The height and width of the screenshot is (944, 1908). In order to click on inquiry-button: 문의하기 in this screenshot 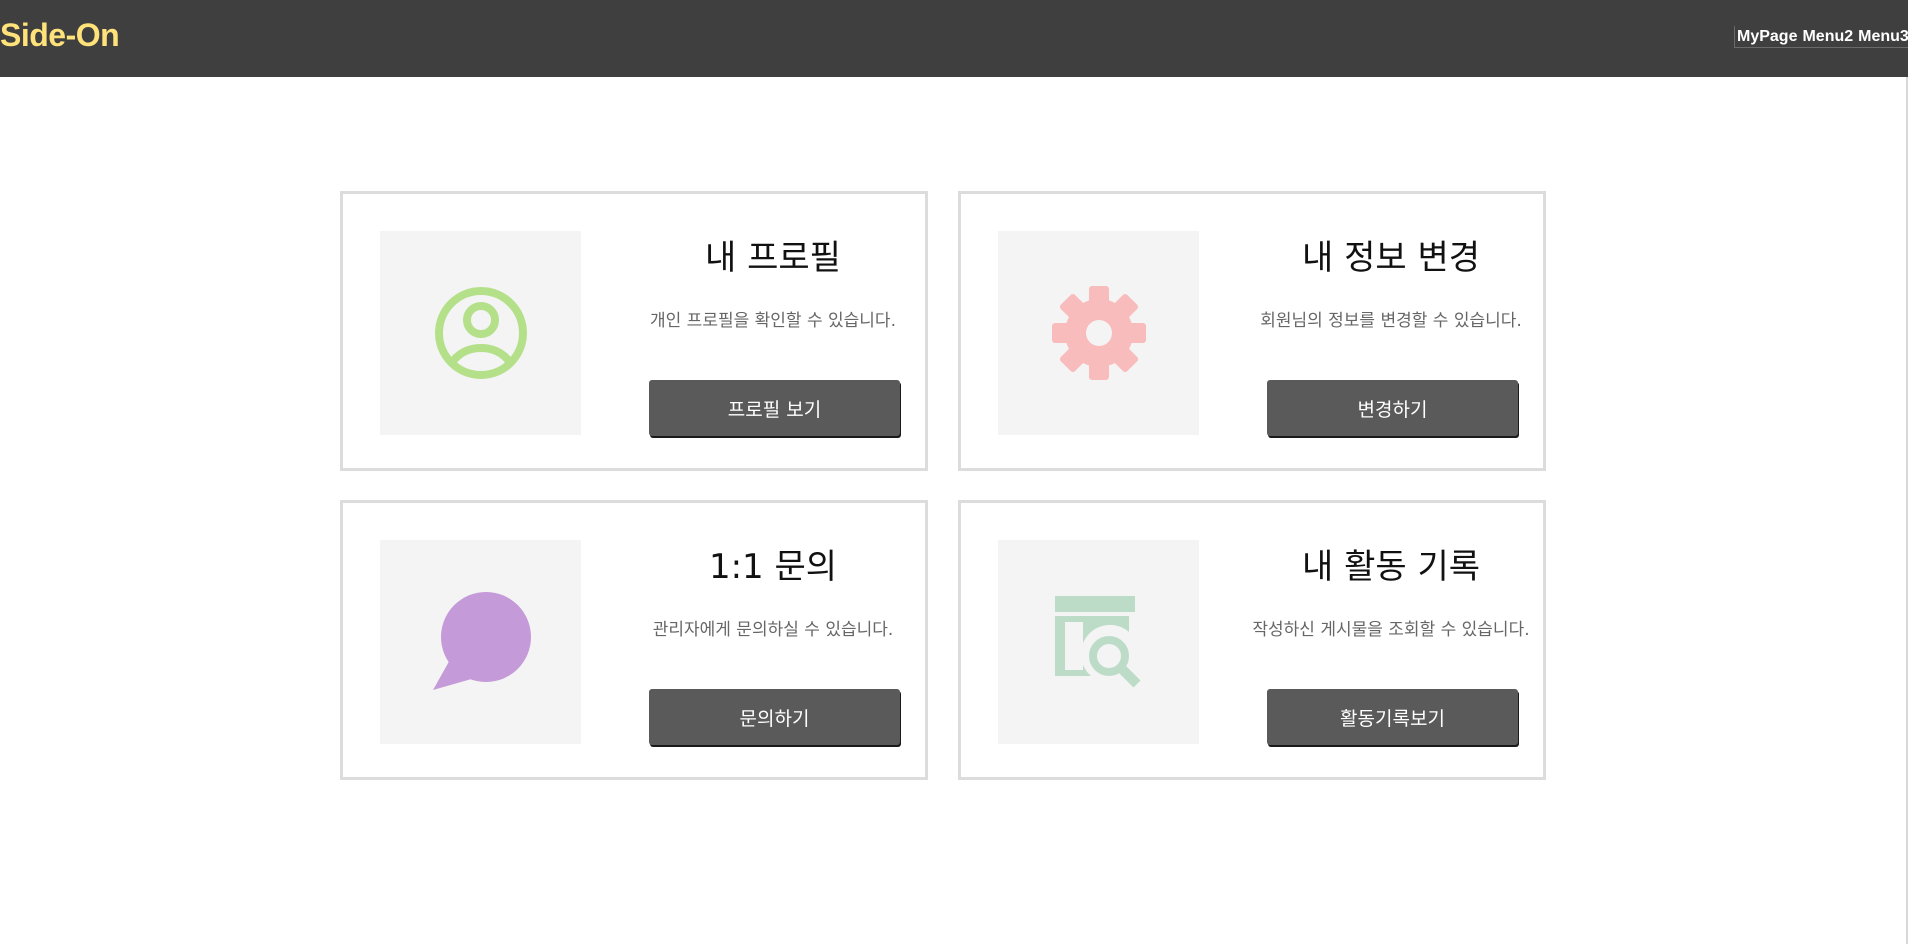, I will do `click(774, 717)`.